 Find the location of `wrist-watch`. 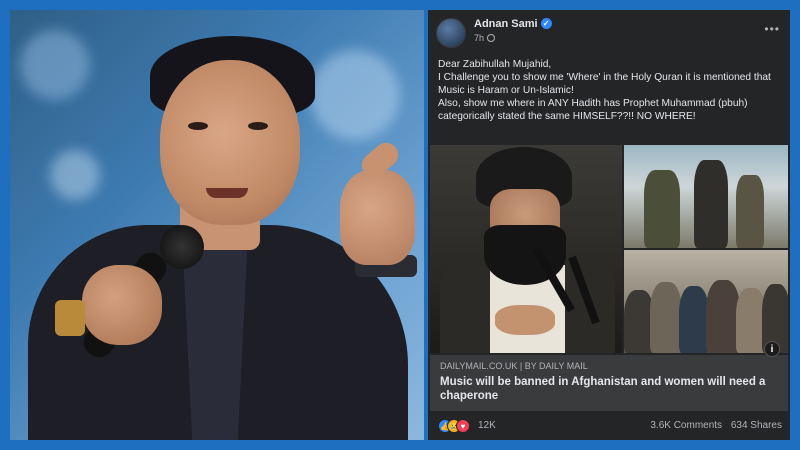

wrist-watch is located at coordinates (70, 318).